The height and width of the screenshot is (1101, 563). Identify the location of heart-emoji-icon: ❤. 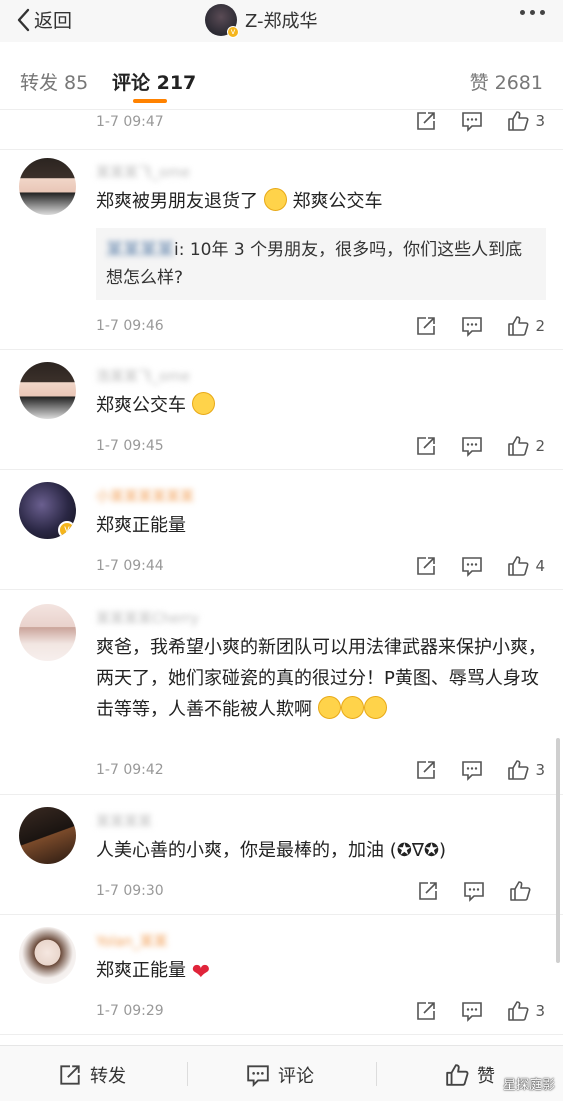
(201, 972).